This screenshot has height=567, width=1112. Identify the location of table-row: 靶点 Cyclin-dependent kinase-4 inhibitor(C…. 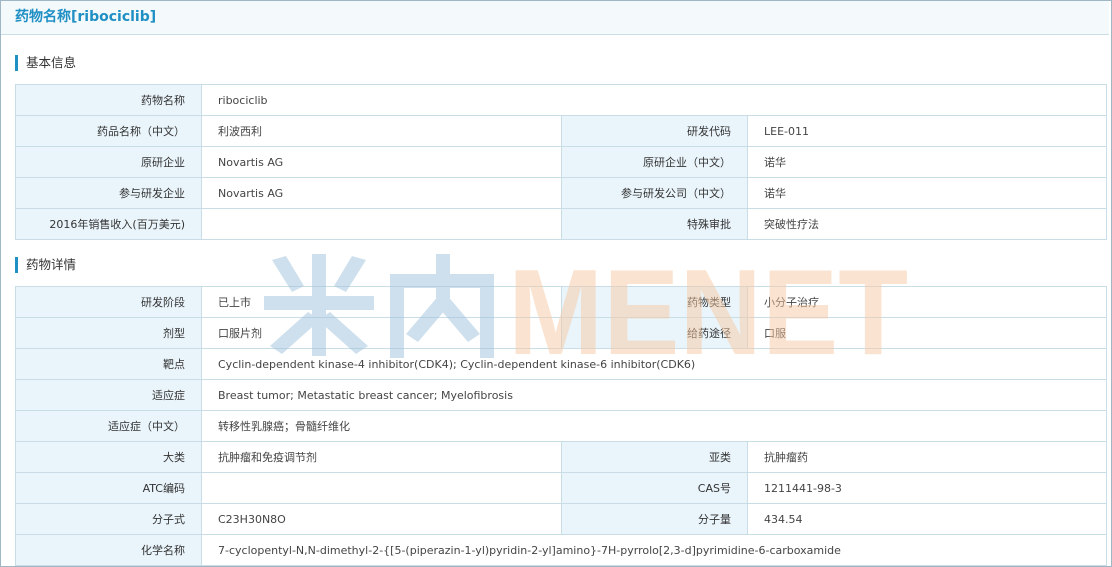
(561, 364).